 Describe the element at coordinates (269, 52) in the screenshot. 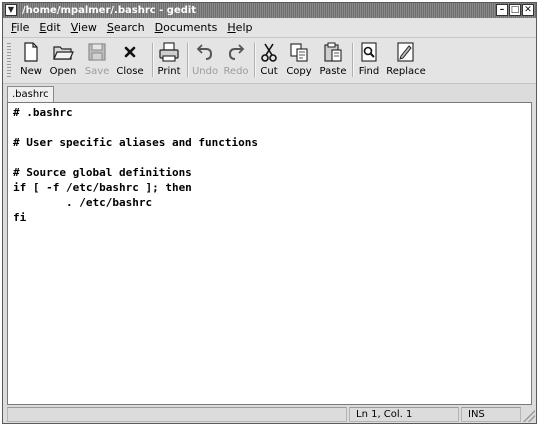

I see `scissors-icon` at that location.